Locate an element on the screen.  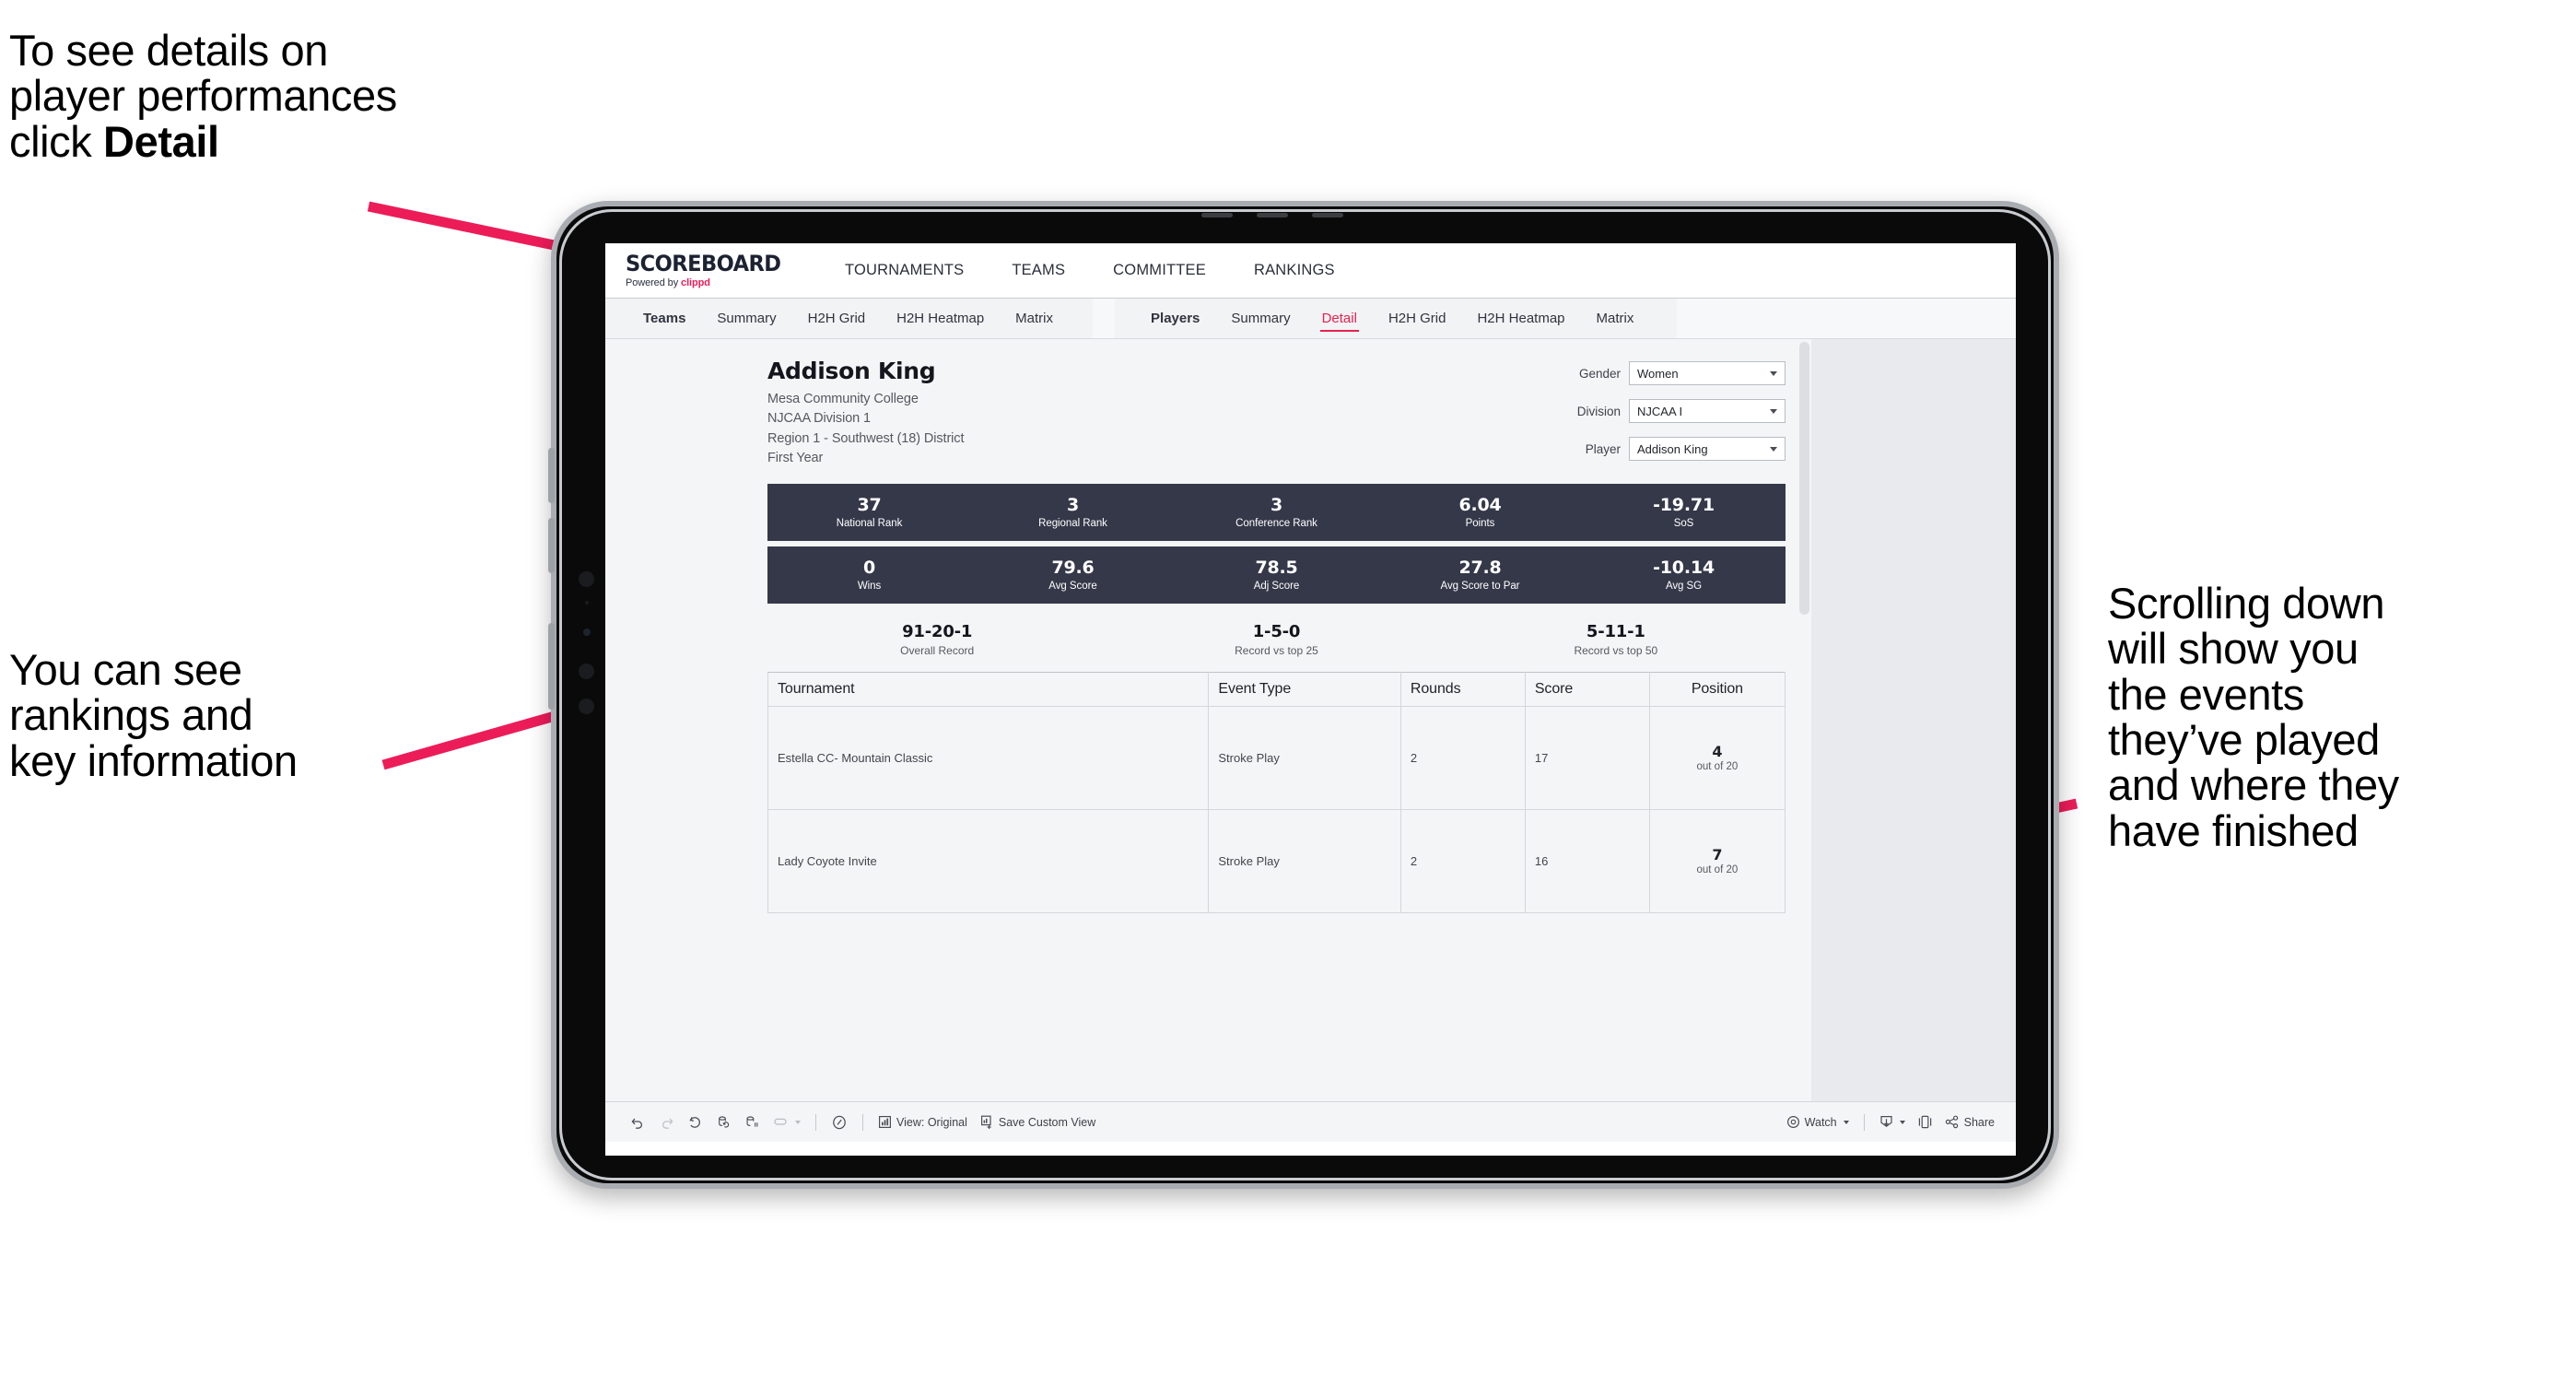
device-layout-icon is located at coordinates (1925, 1122).